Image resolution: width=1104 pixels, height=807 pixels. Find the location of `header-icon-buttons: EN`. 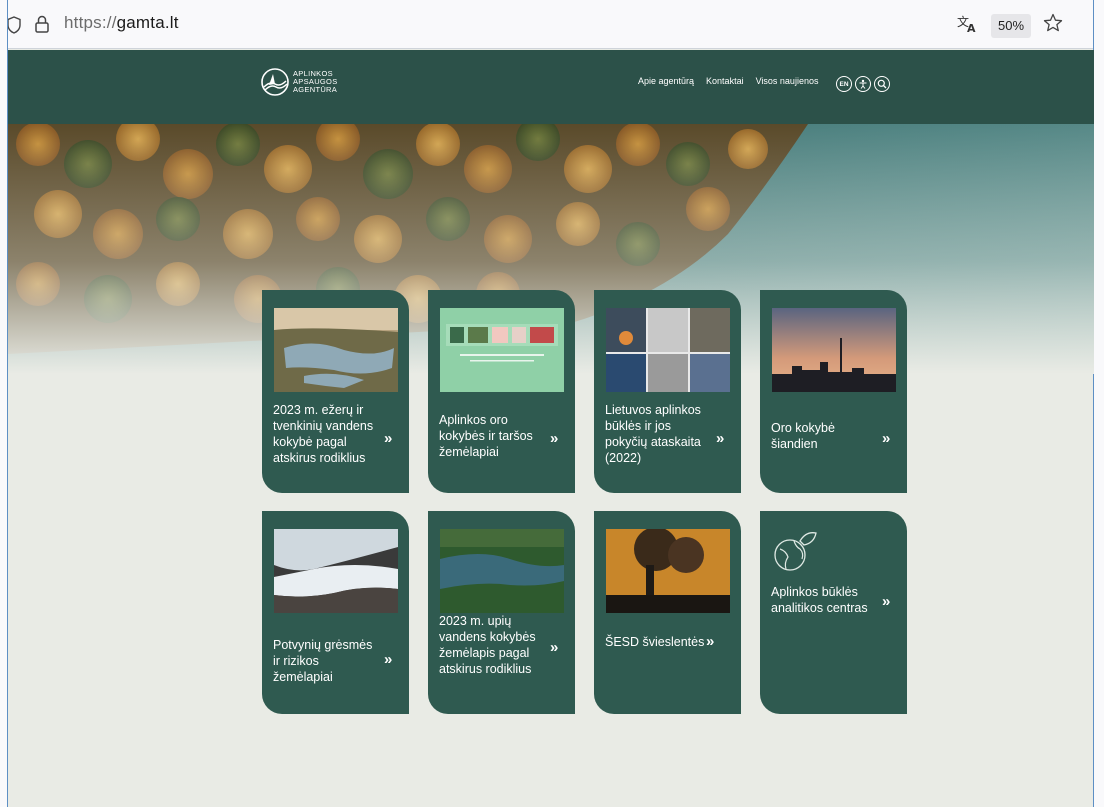

header-icon-buttons: EN is located at coordinates (863, 84).